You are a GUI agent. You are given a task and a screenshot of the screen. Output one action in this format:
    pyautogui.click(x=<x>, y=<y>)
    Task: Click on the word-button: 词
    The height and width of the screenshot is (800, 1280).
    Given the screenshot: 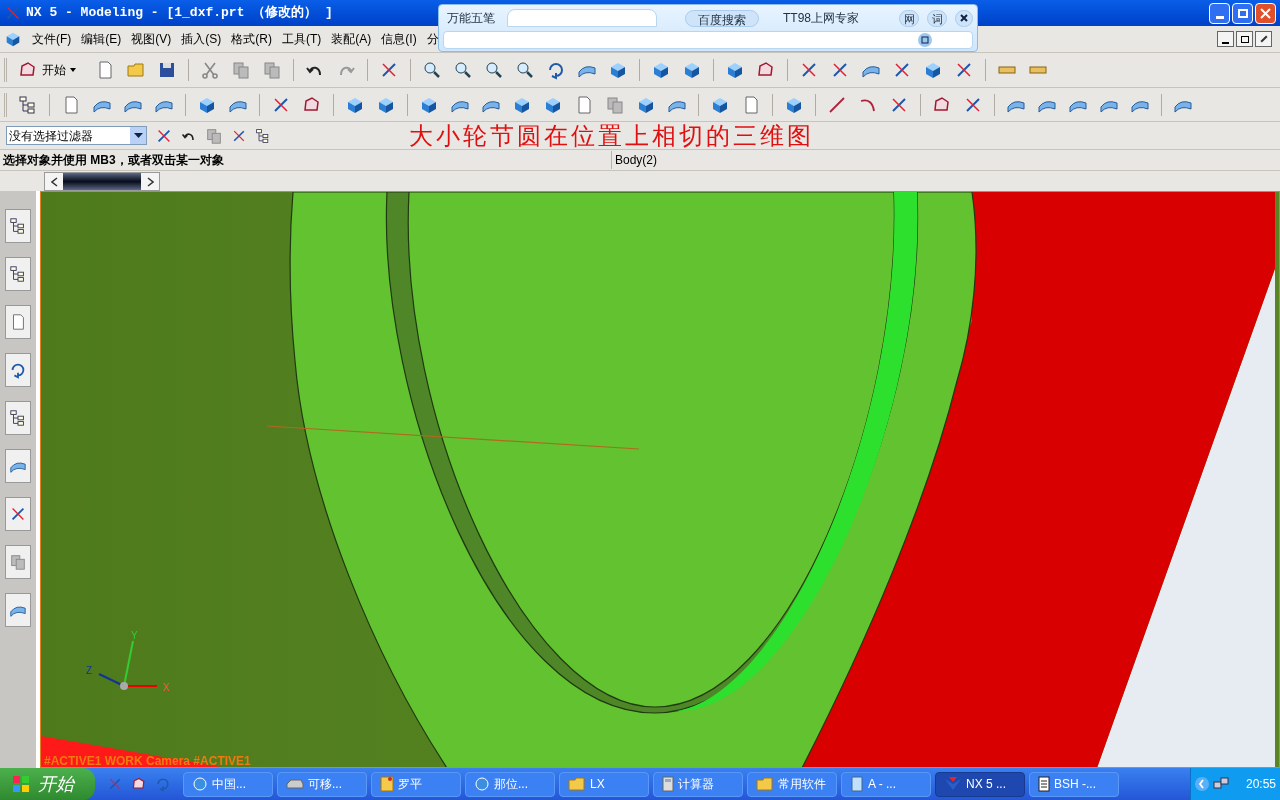 What is the action you would take?
    pyautogui.click(x=937, y=18)
    